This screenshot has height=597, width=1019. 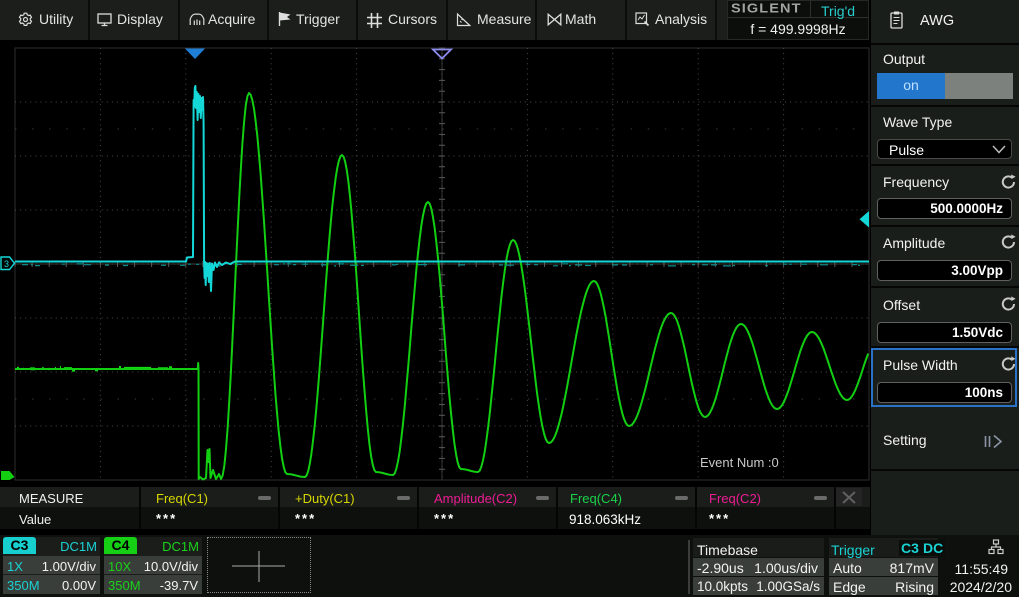 I want to click on svg-text: 3, so click(x=6, y=264).